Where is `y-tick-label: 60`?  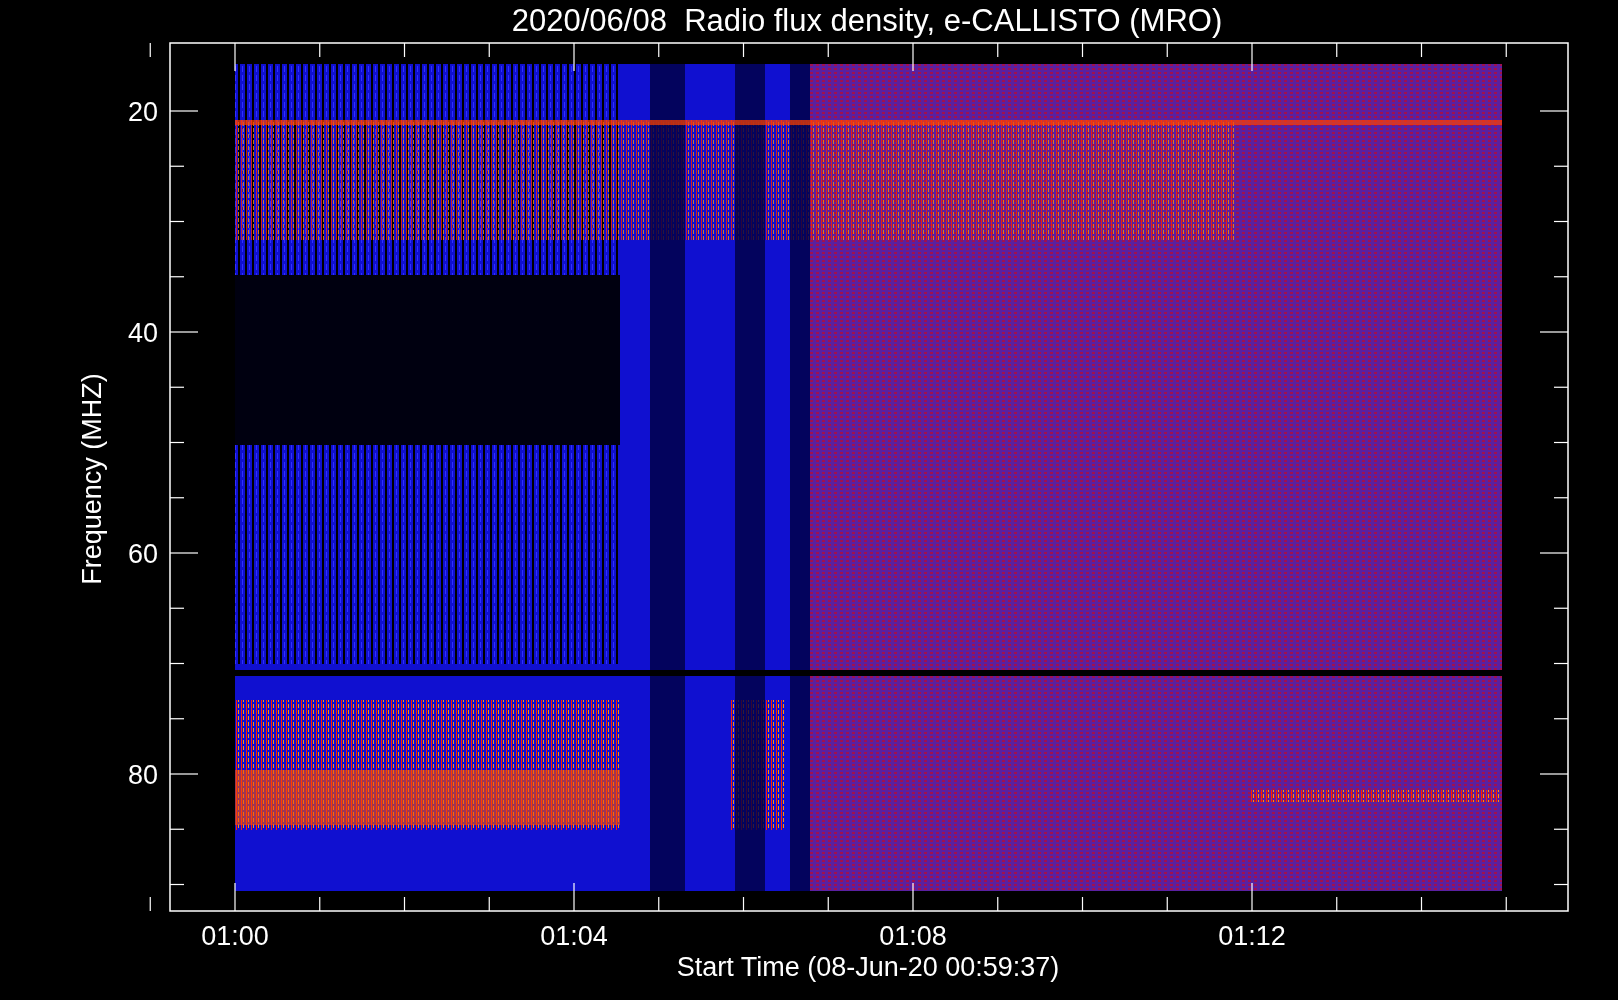
y-tick-label: 60 is located at coordinates (142, 554).